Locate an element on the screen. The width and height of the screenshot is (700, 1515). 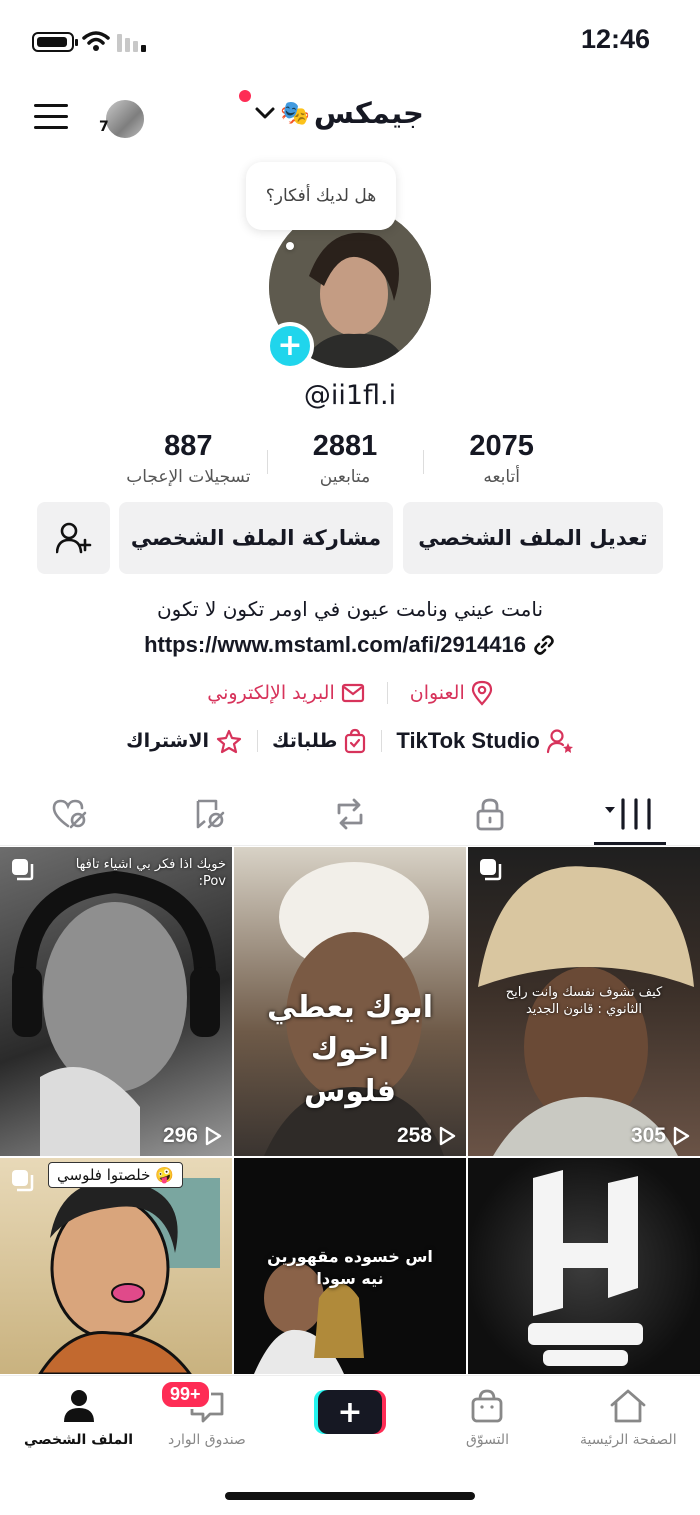
mail-icon is located at coordinates (352, 693).